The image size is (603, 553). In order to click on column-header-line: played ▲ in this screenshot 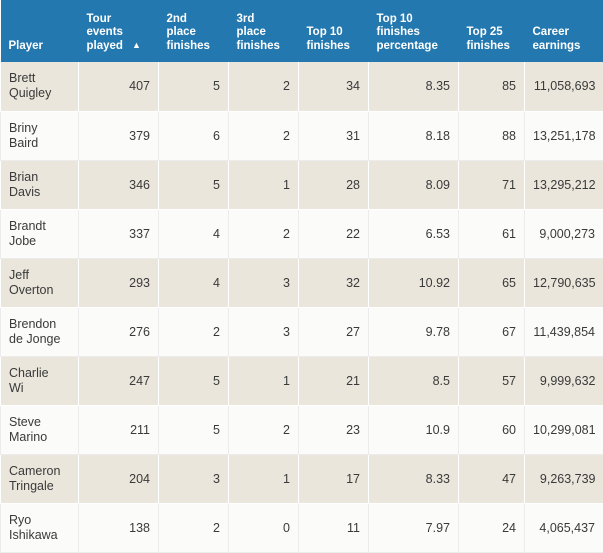, I will do `click(119, 47)`.